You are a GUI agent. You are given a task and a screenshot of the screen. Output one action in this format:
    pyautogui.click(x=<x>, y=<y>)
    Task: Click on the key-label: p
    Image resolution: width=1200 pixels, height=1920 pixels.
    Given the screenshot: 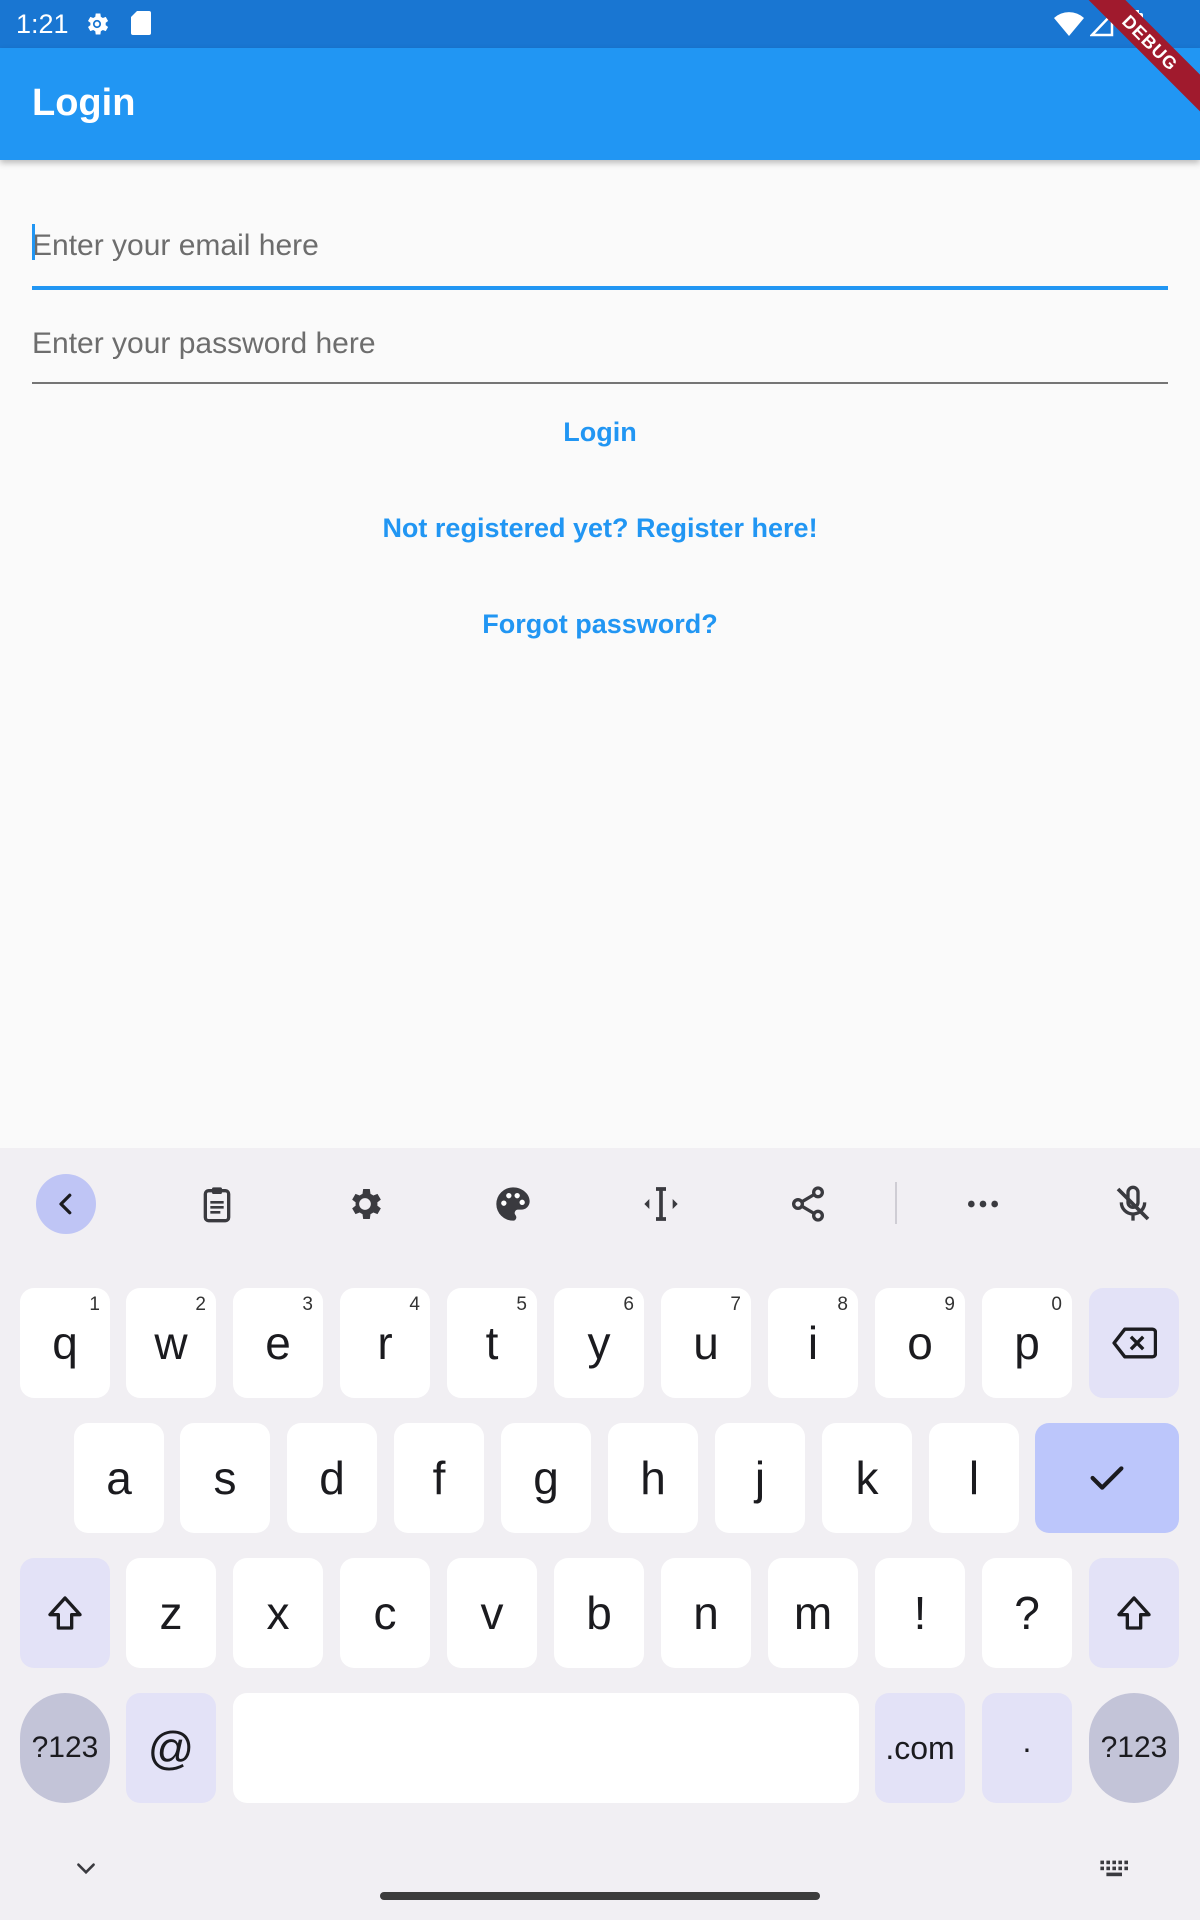 What is the action you would take?
    pyautogui.click(x=1027, y=1343)
    